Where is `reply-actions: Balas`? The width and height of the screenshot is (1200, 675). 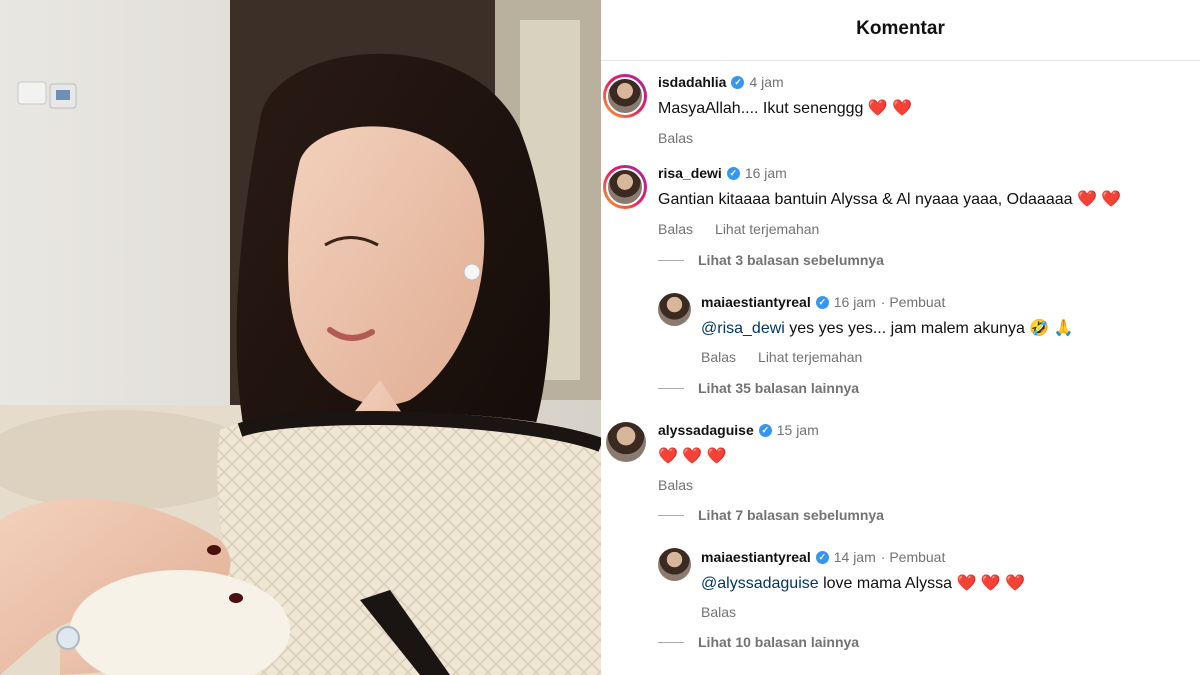
reply-actions: Balas is located at coordinates (718, 612).